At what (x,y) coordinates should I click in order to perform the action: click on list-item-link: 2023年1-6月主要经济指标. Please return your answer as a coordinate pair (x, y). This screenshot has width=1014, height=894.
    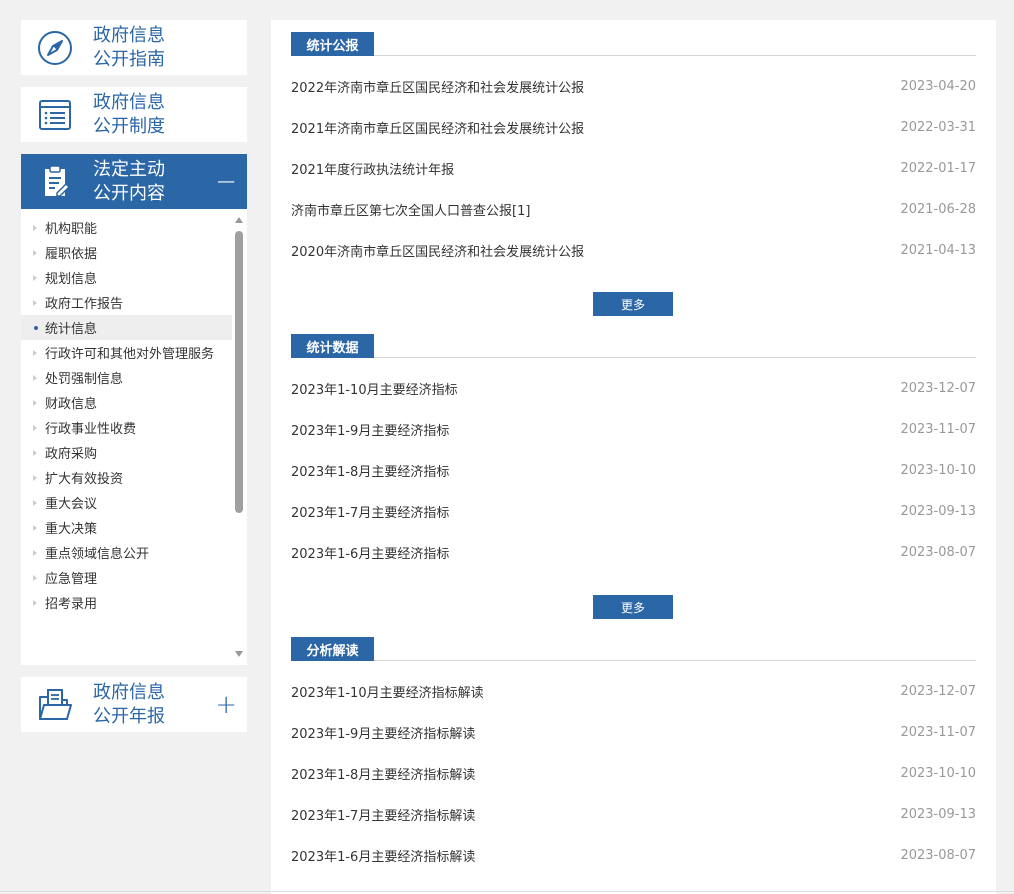
    Looking at the image, I should click on (370, 552).